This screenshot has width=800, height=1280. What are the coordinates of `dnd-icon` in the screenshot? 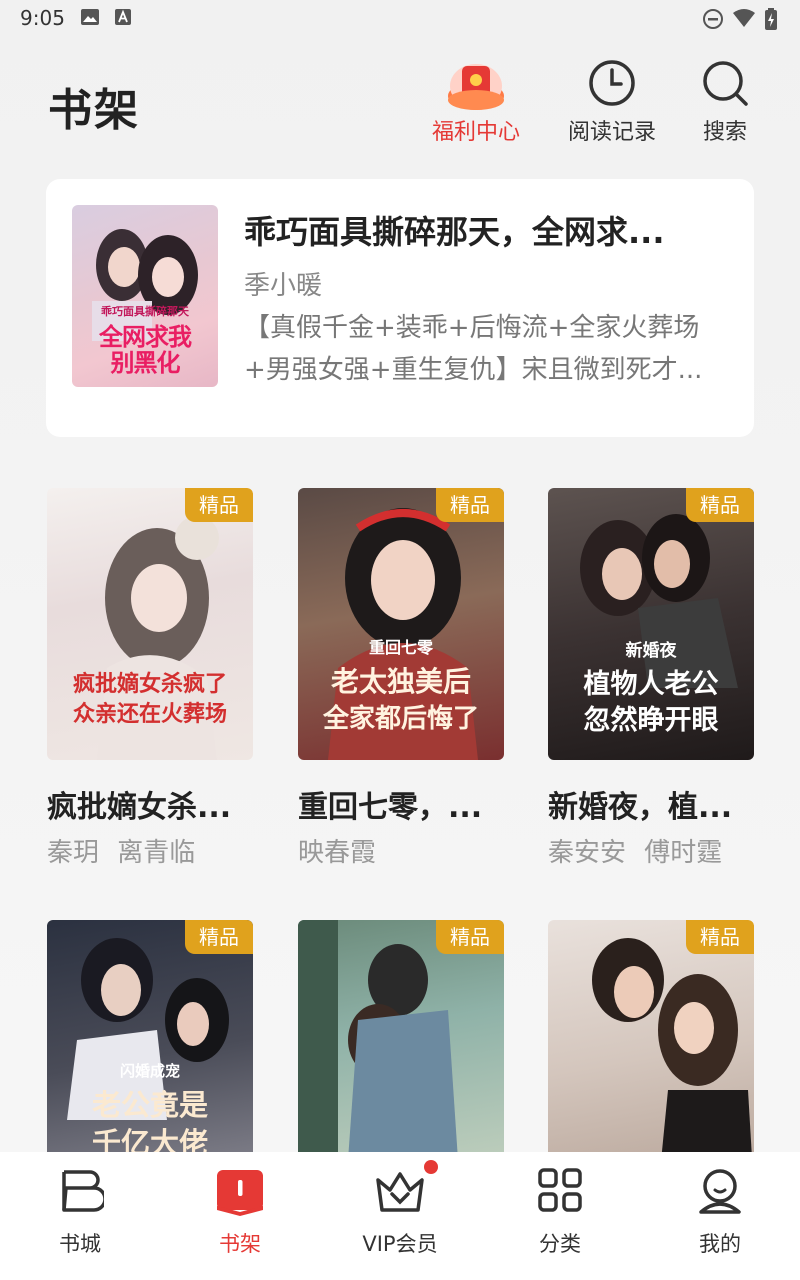 It's located at (713, 19).